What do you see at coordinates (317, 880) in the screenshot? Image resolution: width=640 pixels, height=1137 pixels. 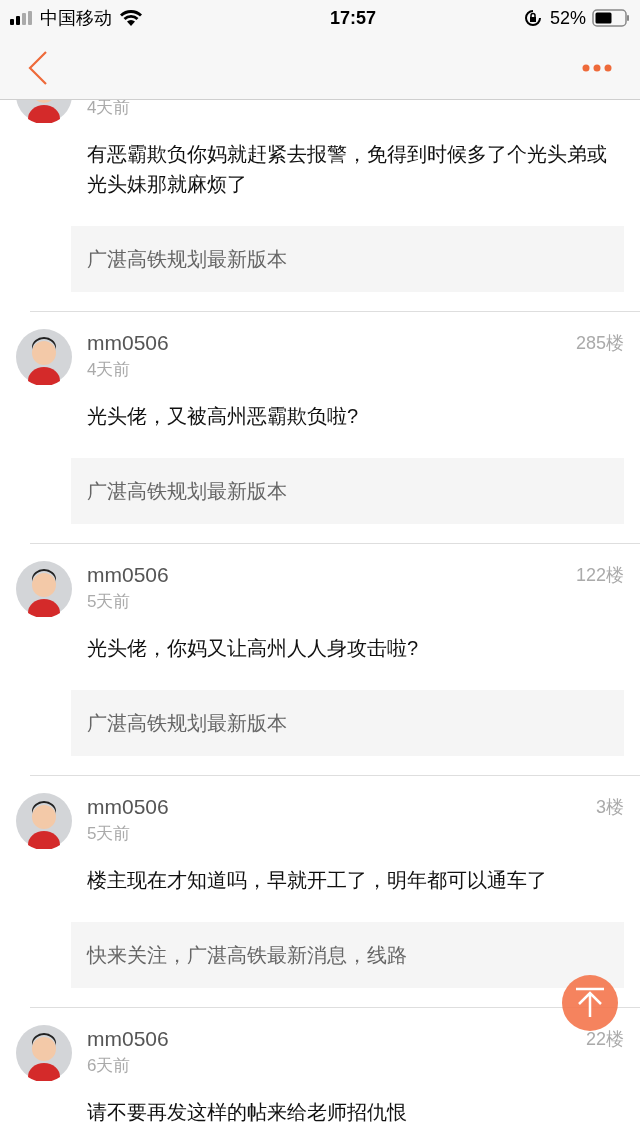 I see `comment-text: 楼主现在才知道吗，早就开工了，明年都可以通车了` at bounding box center [317, 880].